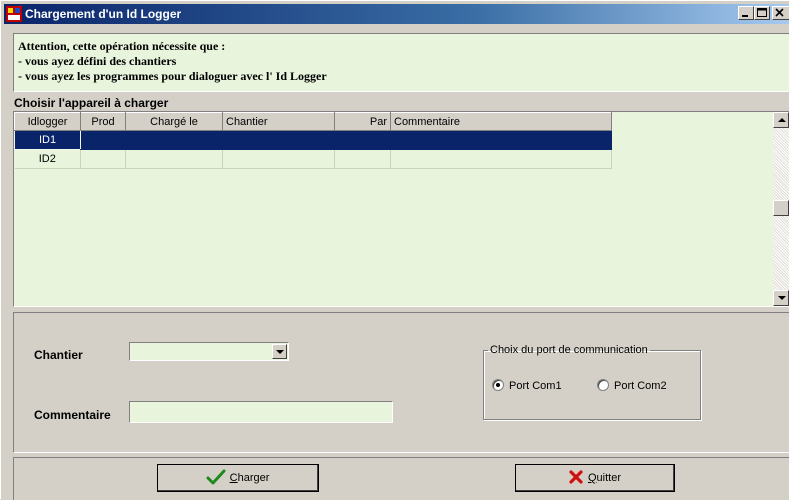 Image resolution: width=789 pixels, height=500 pixels. Describe the element at coordinates (261, 412) in the screenshot. I see `commentaire-input` at that location.